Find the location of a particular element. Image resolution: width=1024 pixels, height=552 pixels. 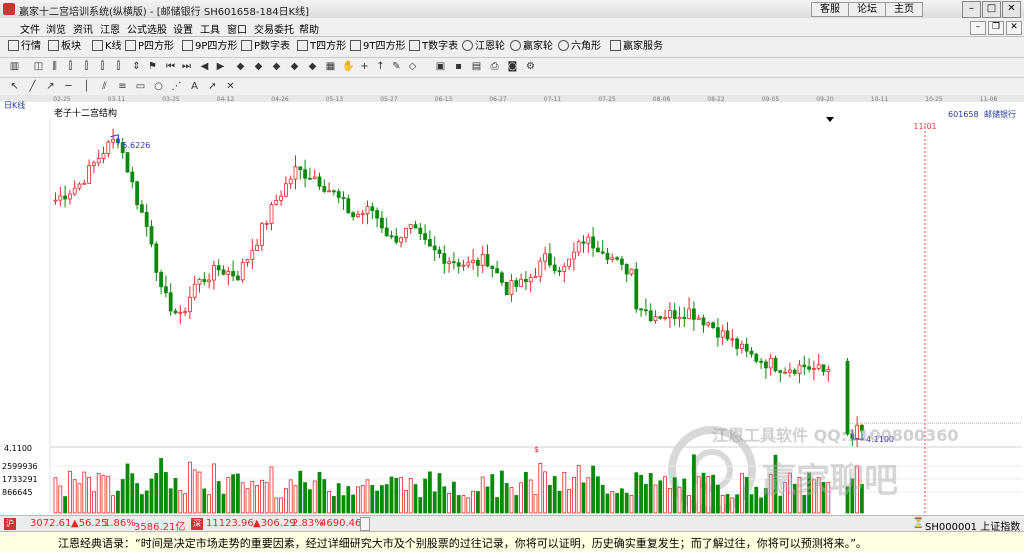

index-switch-icon: ⏳ is located at coordinates (918, 523).